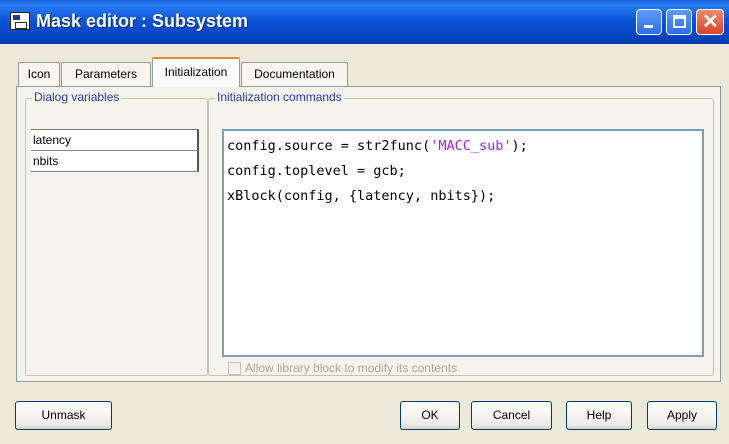  What do you see at coordinates (294, 74) in the screenshot?
I see `tab-documentation: Documentation` at bounding box center [294, 74].